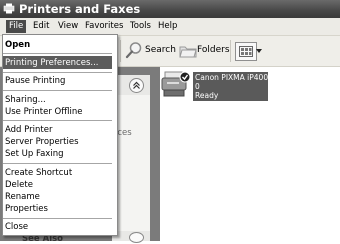 Image resolution: width=340 pixels, height=244 pixels. I want to click on views-dropdown-arrow-icon, so click(259, 51).